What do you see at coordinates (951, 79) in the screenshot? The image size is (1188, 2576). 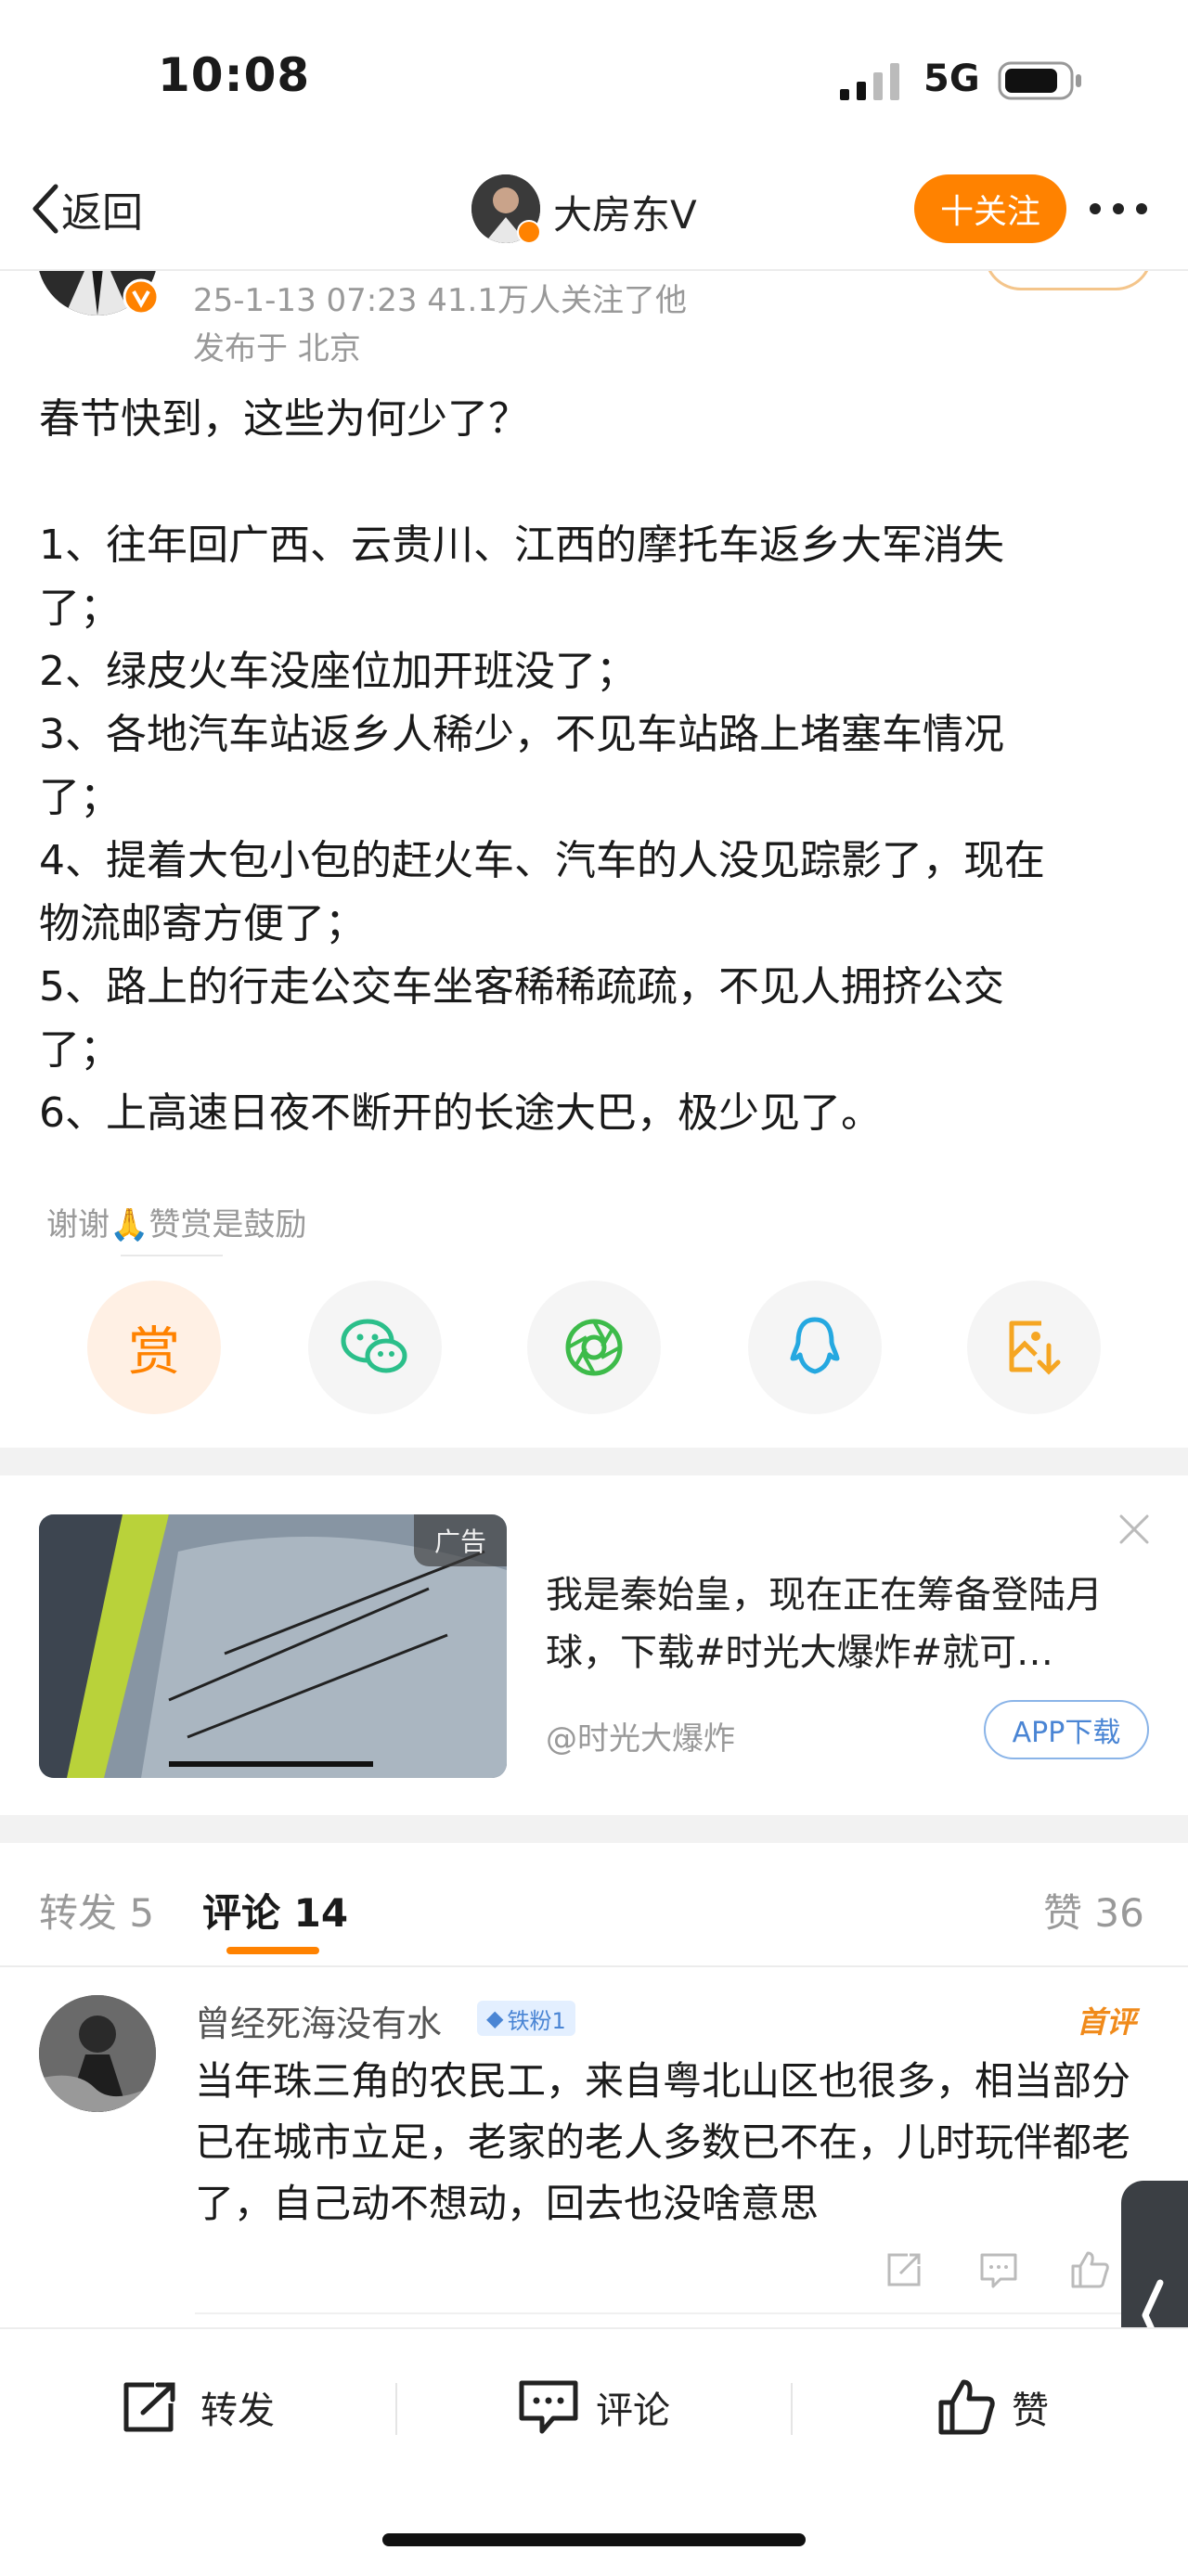 I see `network-type: 5G` at bounding box center [951, 79].